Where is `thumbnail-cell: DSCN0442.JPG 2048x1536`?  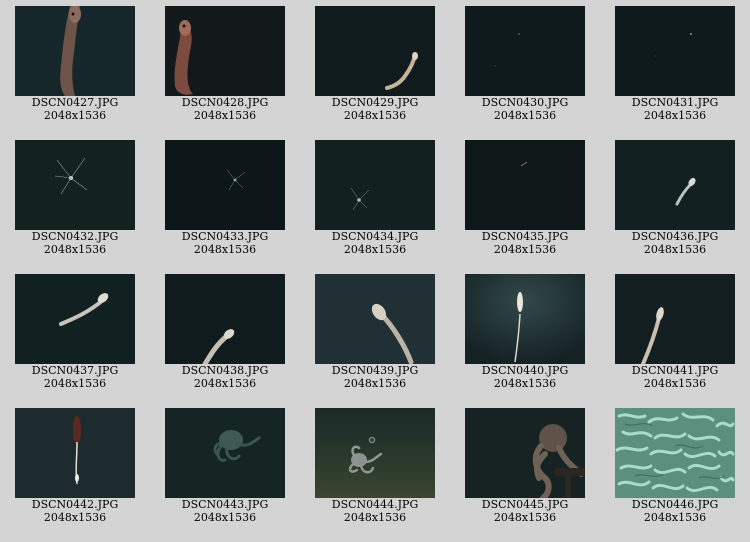 thumbnail-cell: DSCN0442.JPG 2048x1536 is located at coordinates (75, 469).